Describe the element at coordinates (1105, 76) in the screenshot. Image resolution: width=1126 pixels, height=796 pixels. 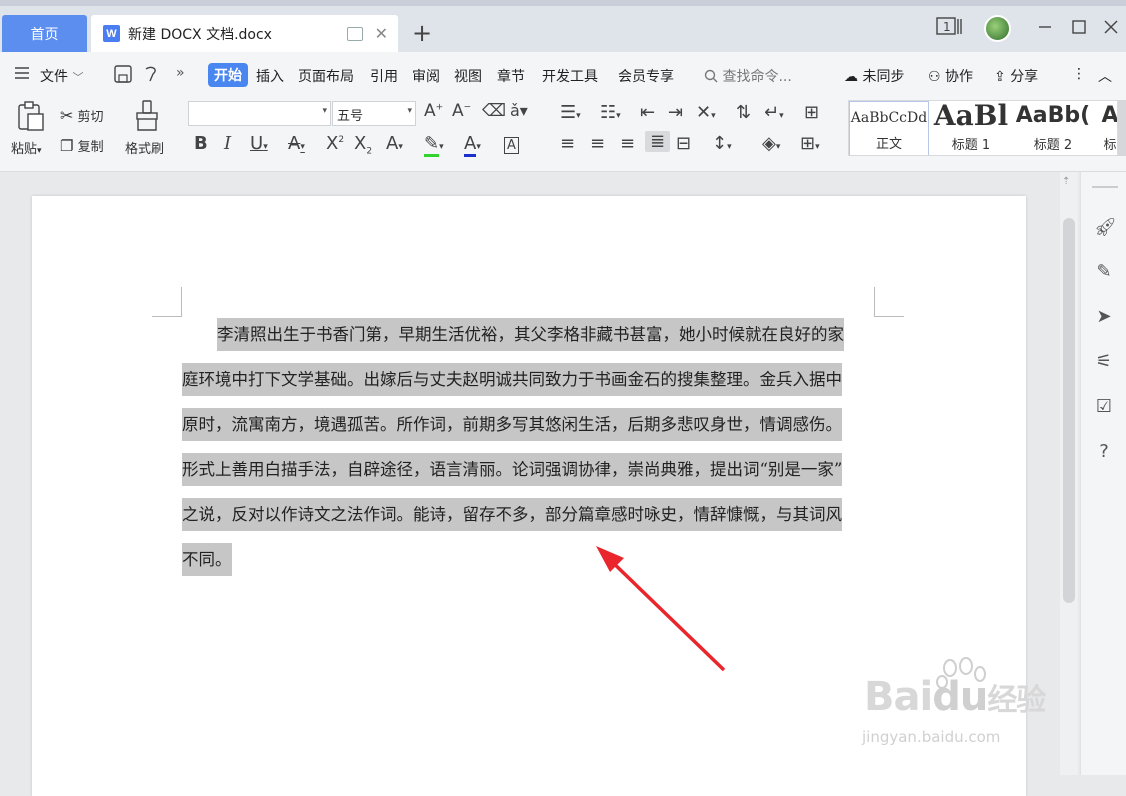
I see `collapse-ribbon-icon: ︿` at that location.